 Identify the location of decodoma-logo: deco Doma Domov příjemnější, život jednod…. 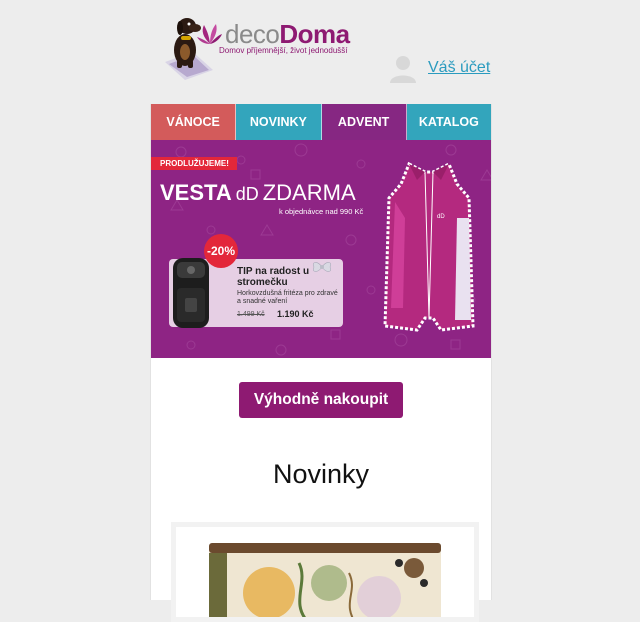
(258, 47).